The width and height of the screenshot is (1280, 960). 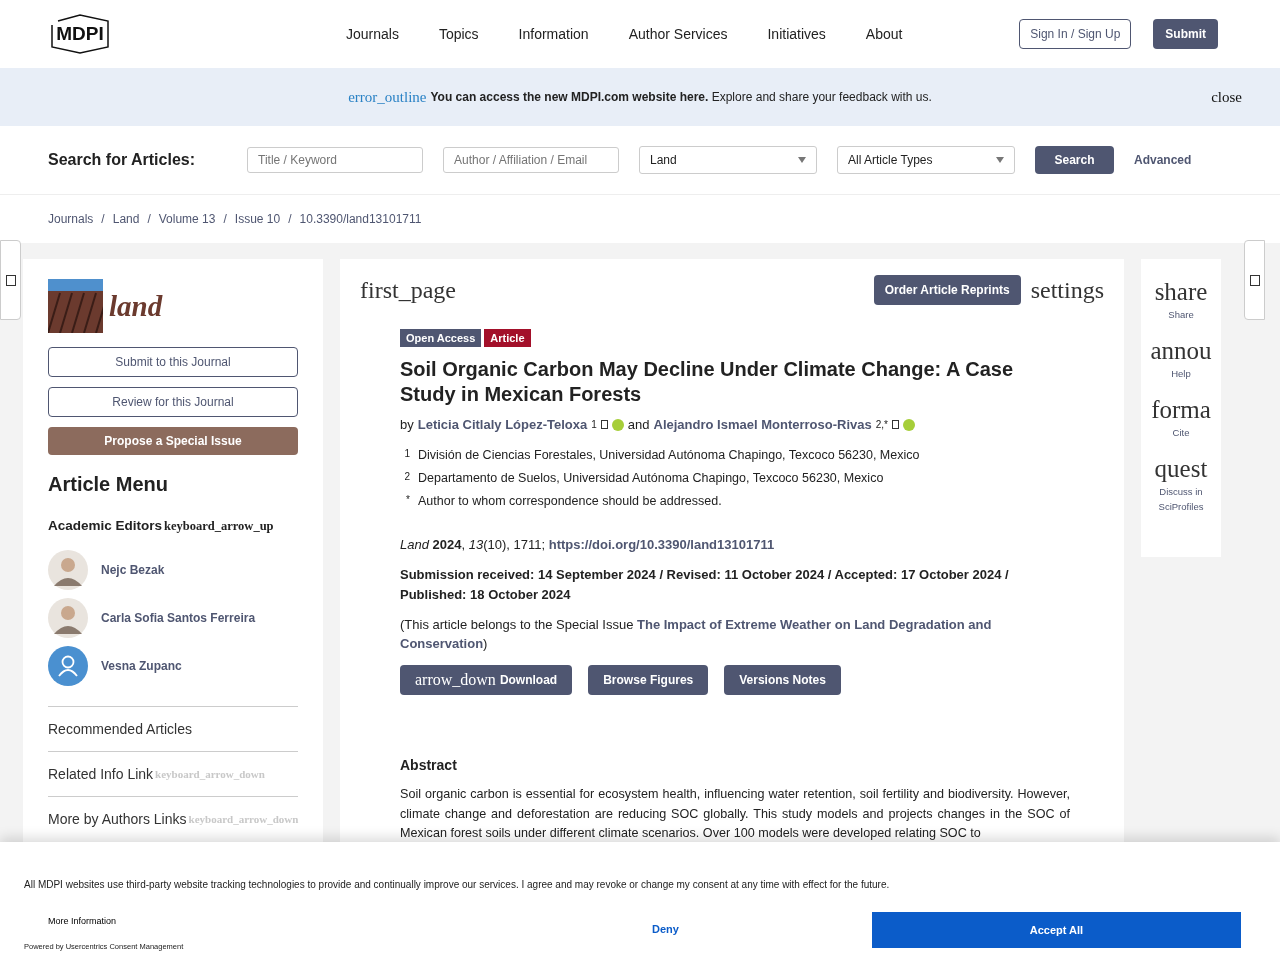 I want to click on breadcrumb-link: Volume 13, so click(x=187, y=219).